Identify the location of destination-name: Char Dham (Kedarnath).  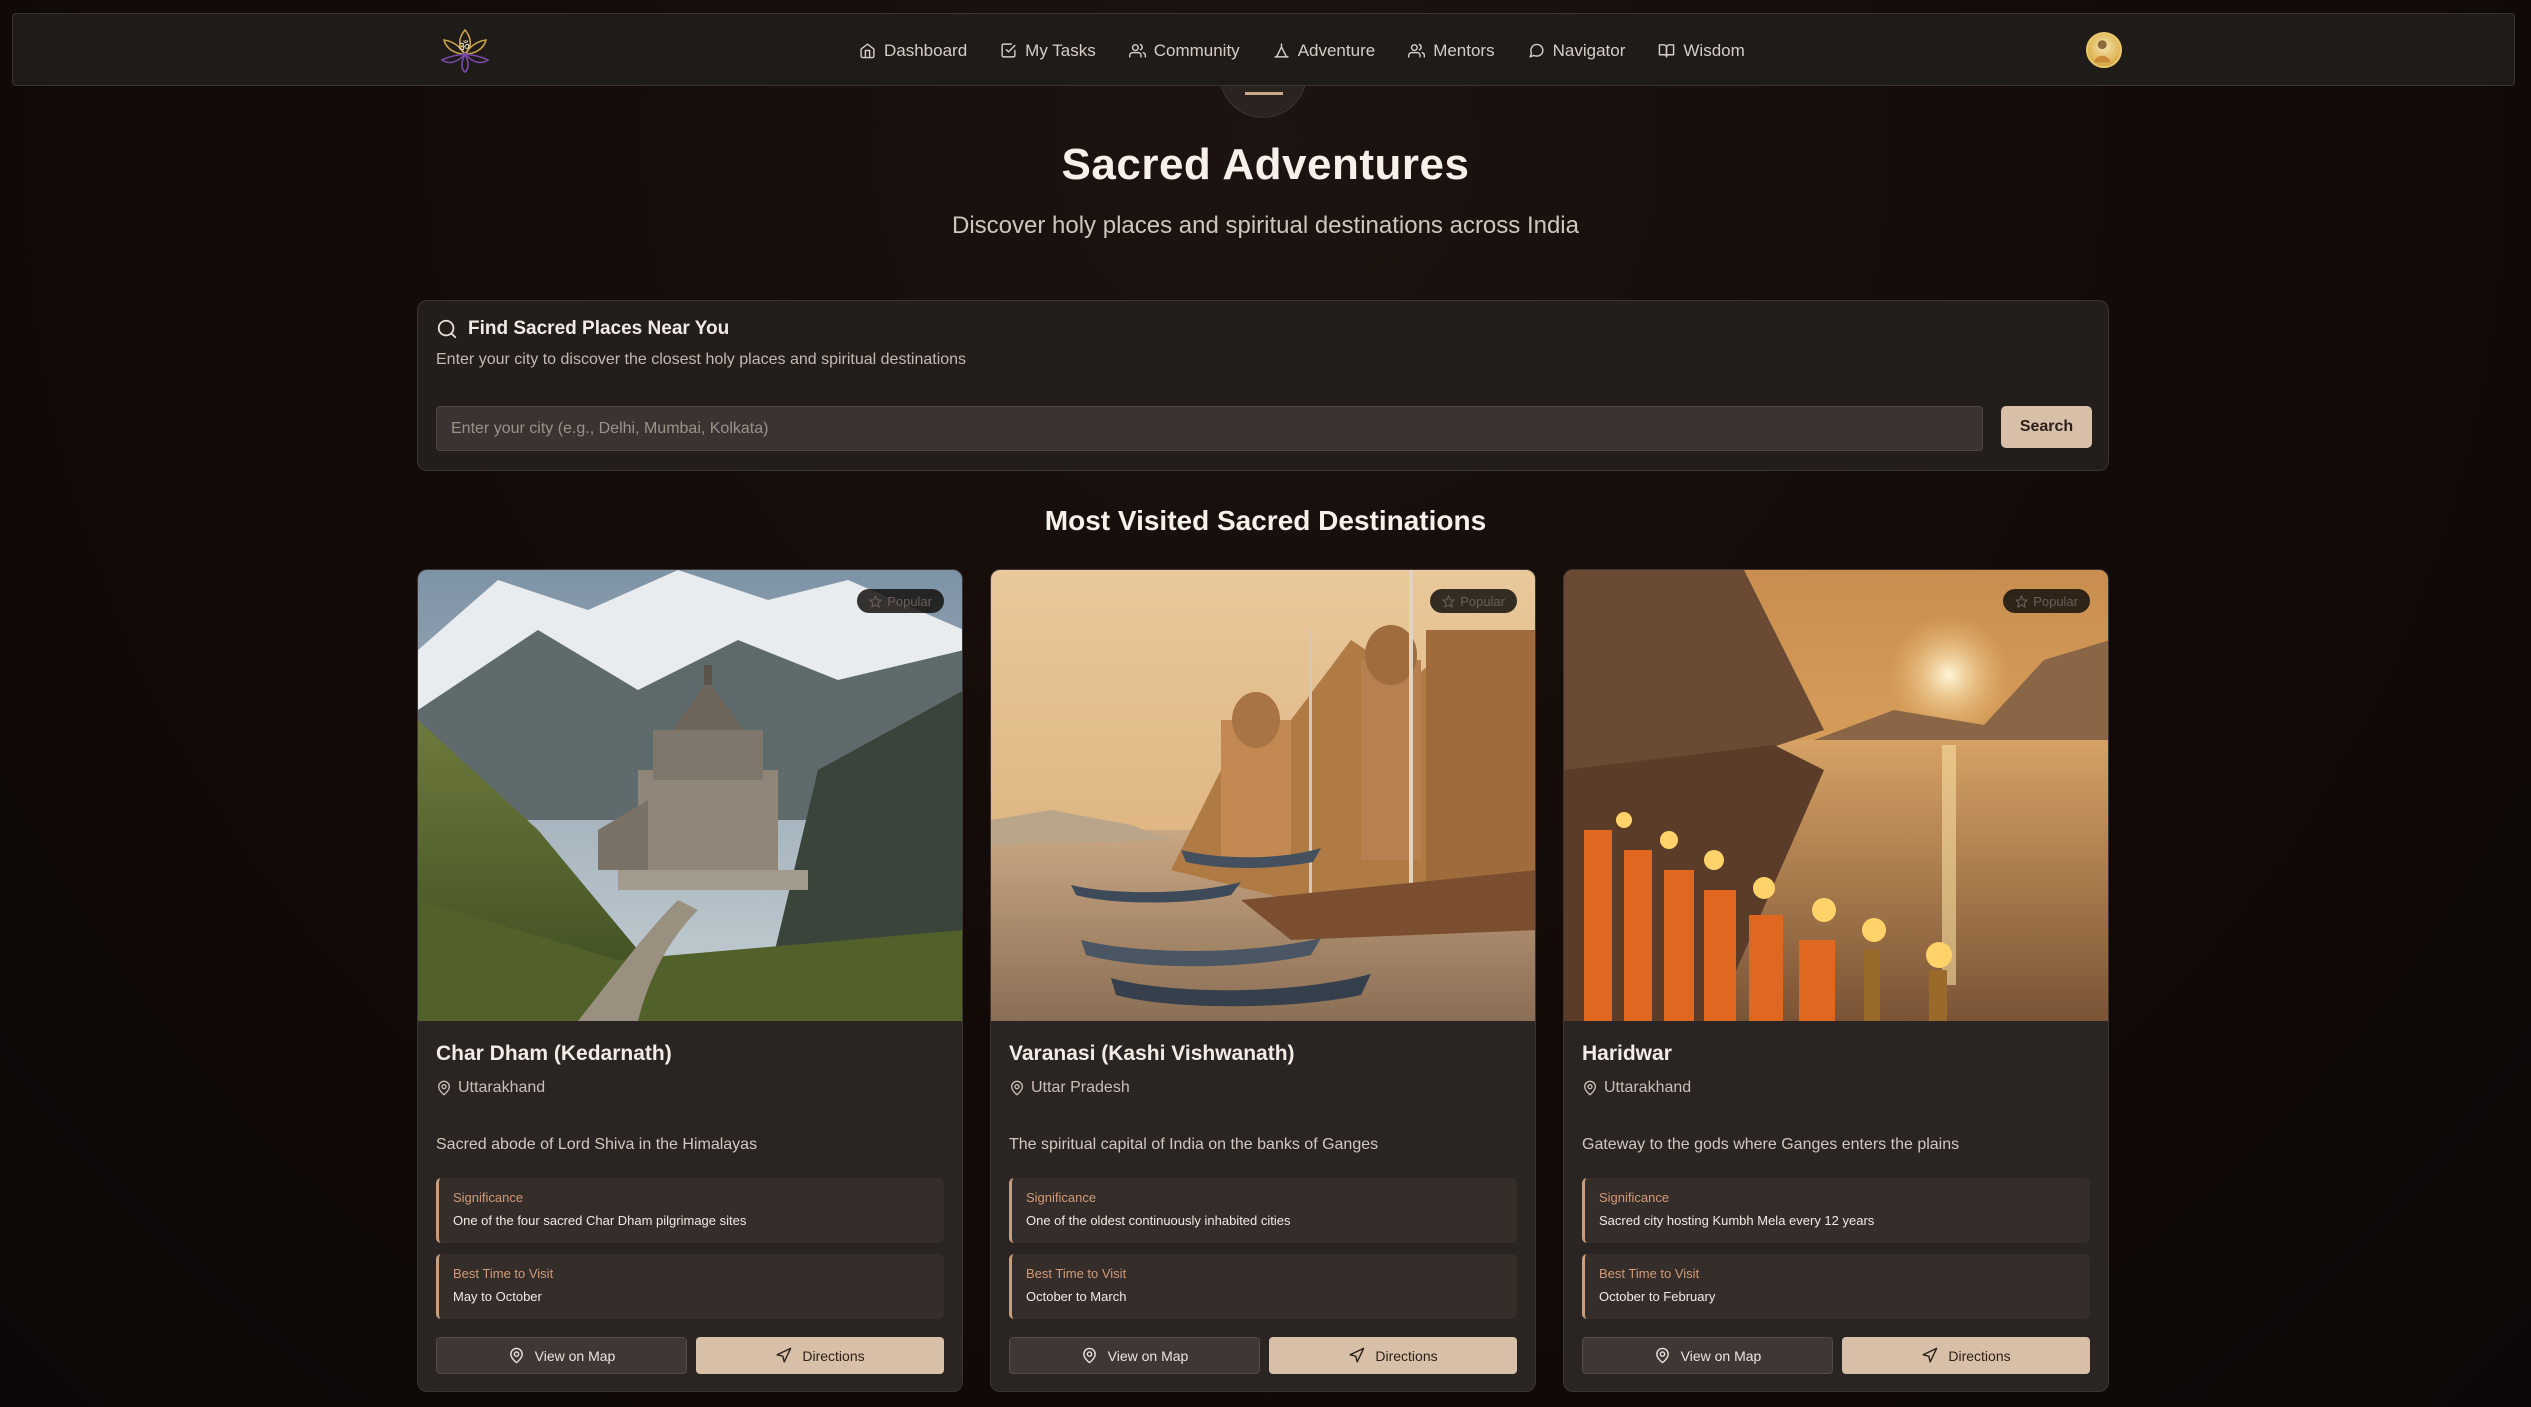
(554, 1053).